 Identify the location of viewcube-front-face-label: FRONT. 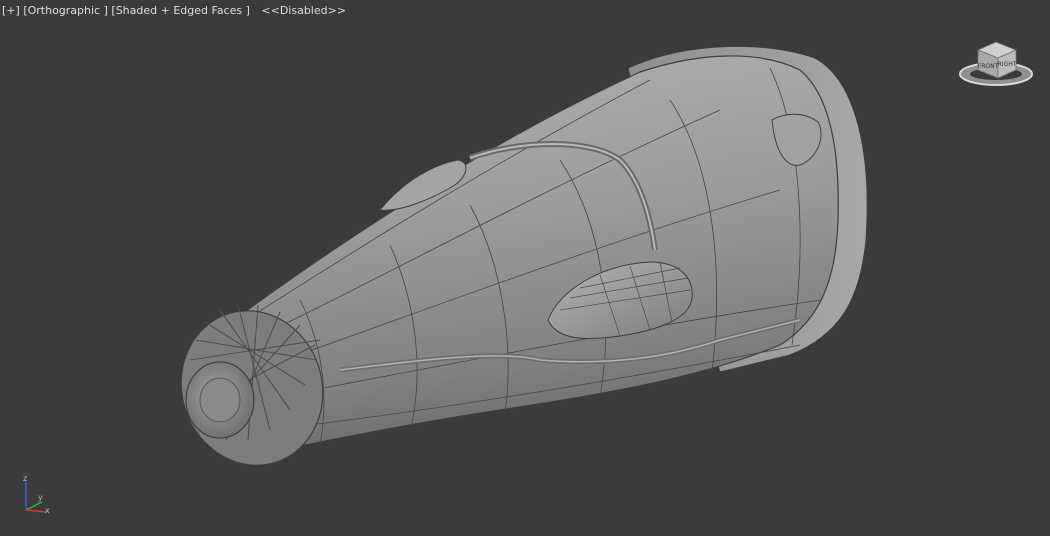
(988, 66).